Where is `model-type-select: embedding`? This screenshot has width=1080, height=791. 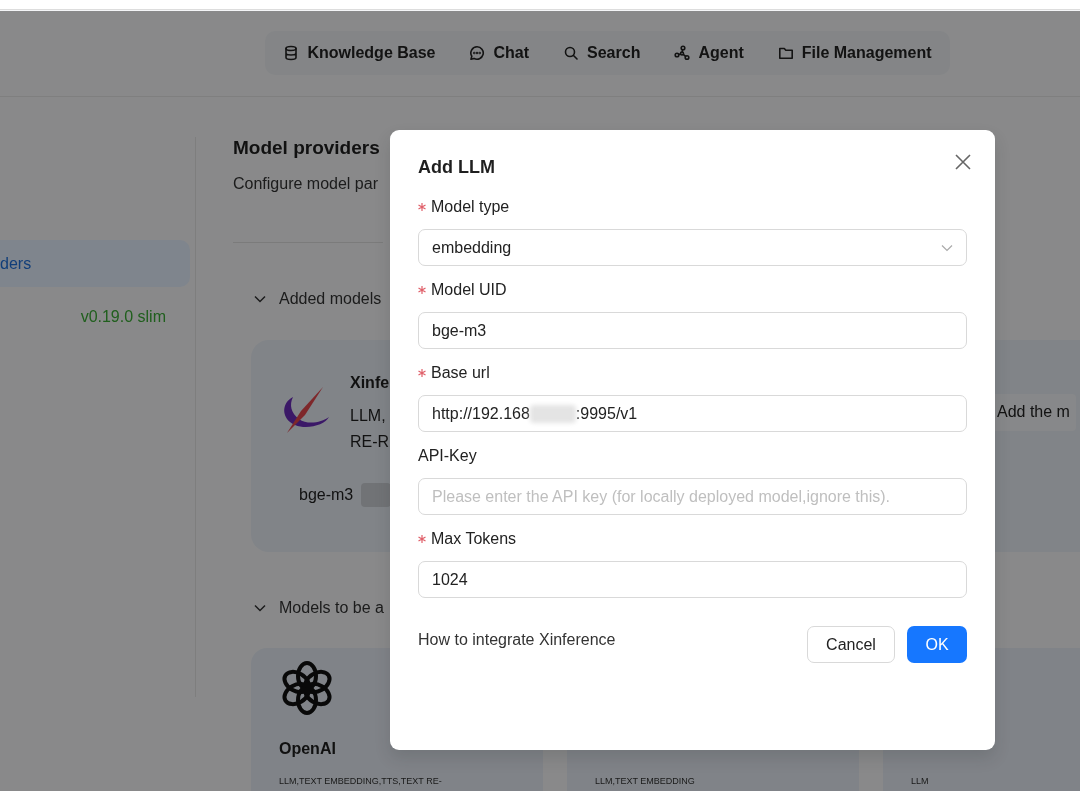
model-type-select: embedding is located at coordinates (692, 247).